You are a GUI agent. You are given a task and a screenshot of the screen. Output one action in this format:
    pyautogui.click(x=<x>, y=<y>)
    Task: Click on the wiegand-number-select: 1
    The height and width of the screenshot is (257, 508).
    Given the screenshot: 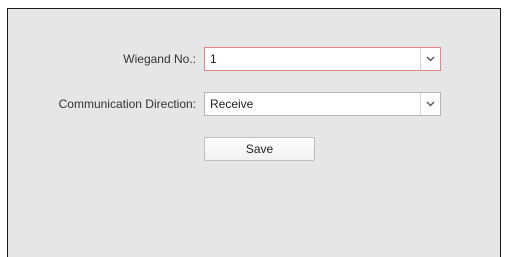 What is the action you would take?
    pyautogui.click(x=322, y=59)
    